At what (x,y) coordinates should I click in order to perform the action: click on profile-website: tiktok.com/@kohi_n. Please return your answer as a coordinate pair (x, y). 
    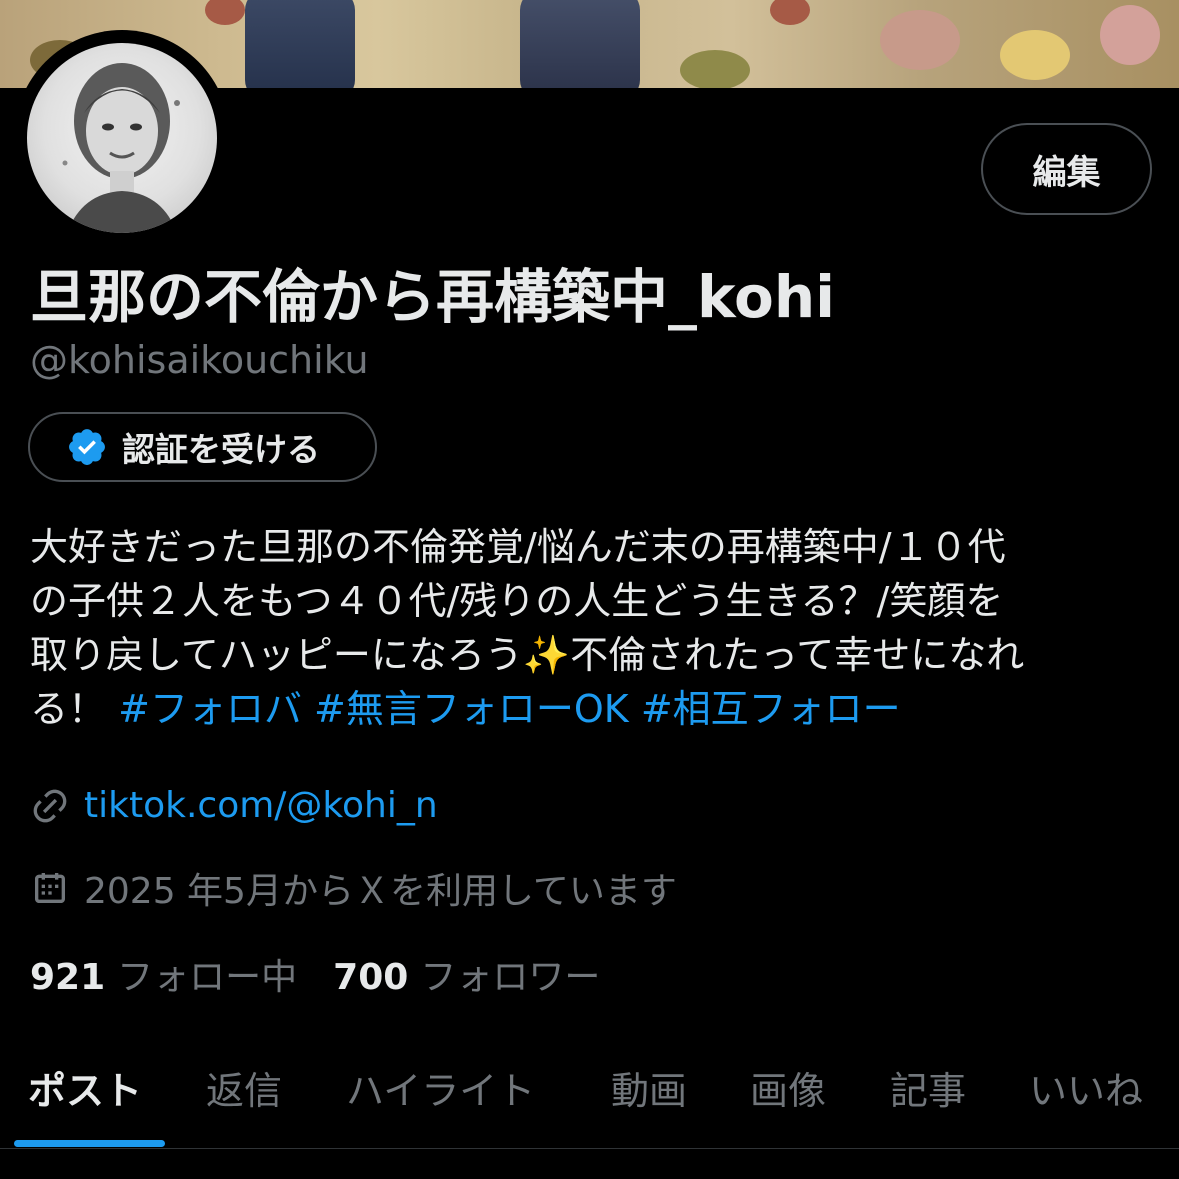
    Looking at the image, I should click on (234, 805).